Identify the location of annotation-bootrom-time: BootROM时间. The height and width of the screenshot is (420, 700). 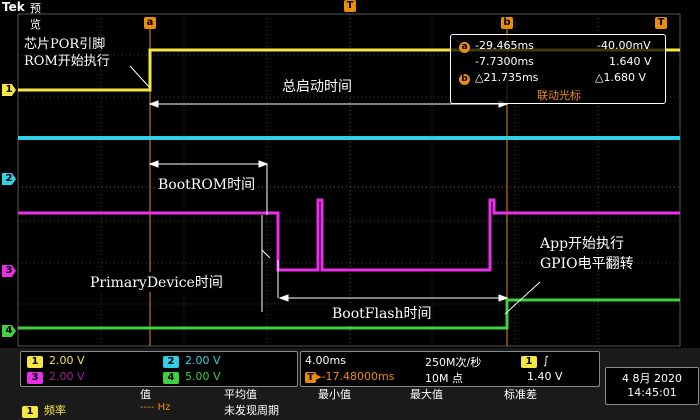
(207, 184).